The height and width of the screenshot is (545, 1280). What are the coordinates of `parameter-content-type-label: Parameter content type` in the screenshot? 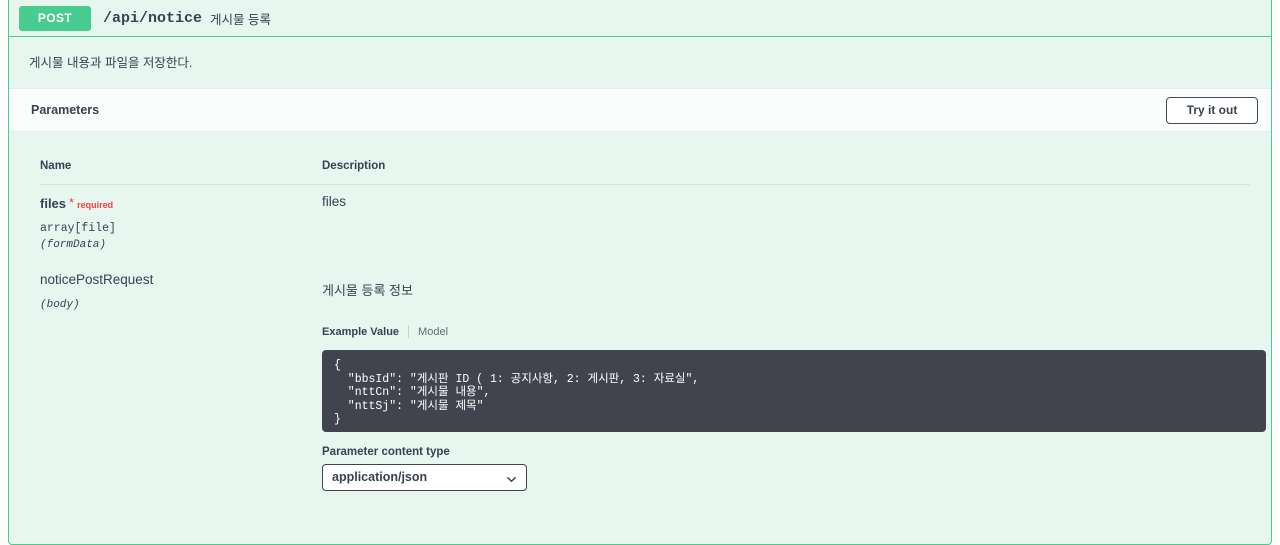 It's located at (386, 452).